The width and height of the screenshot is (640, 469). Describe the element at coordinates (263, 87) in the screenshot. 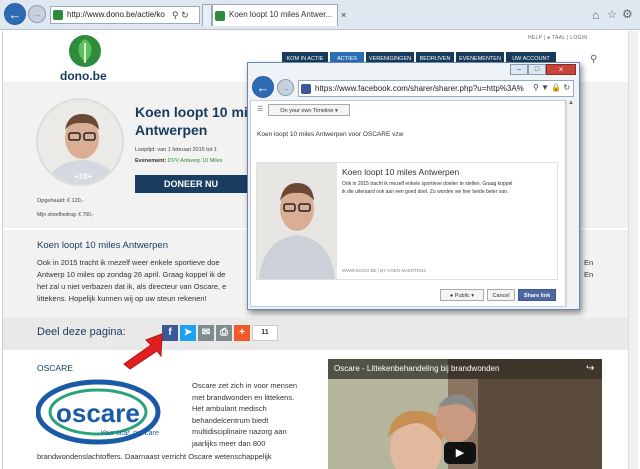

I see `popup-back-button: ←` at that location.